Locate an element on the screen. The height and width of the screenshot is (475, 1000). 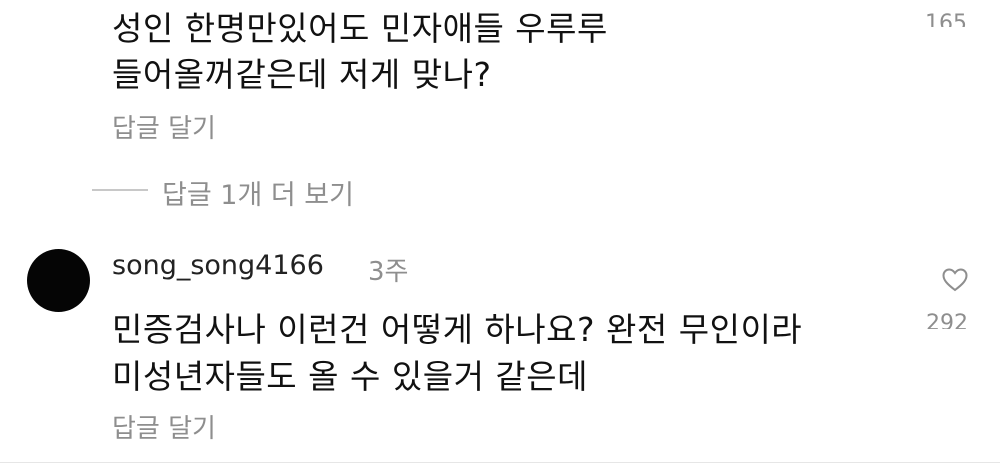
view-more-replies-button: 답글 1개 더 보기 is located at coordinates (258, 192).